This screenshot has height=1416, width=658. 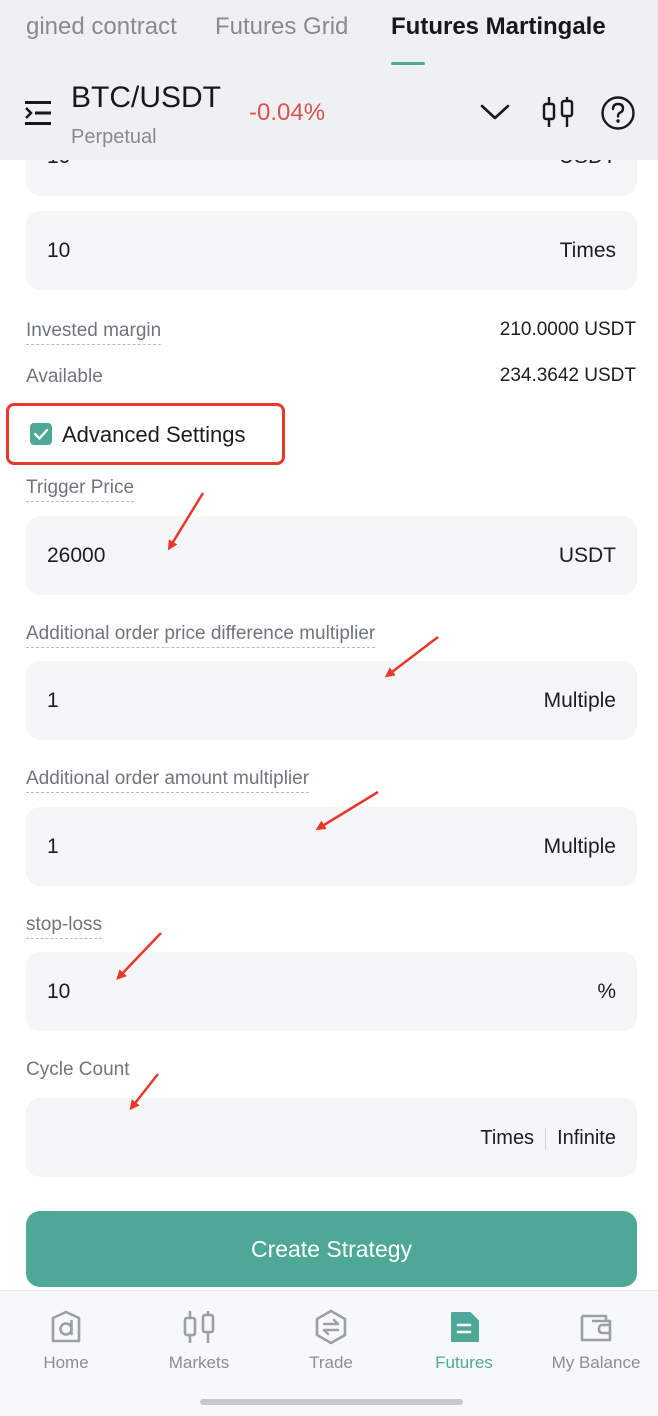 I want to click on nav-label-trade: Trade, so click(x=331, y=1362).